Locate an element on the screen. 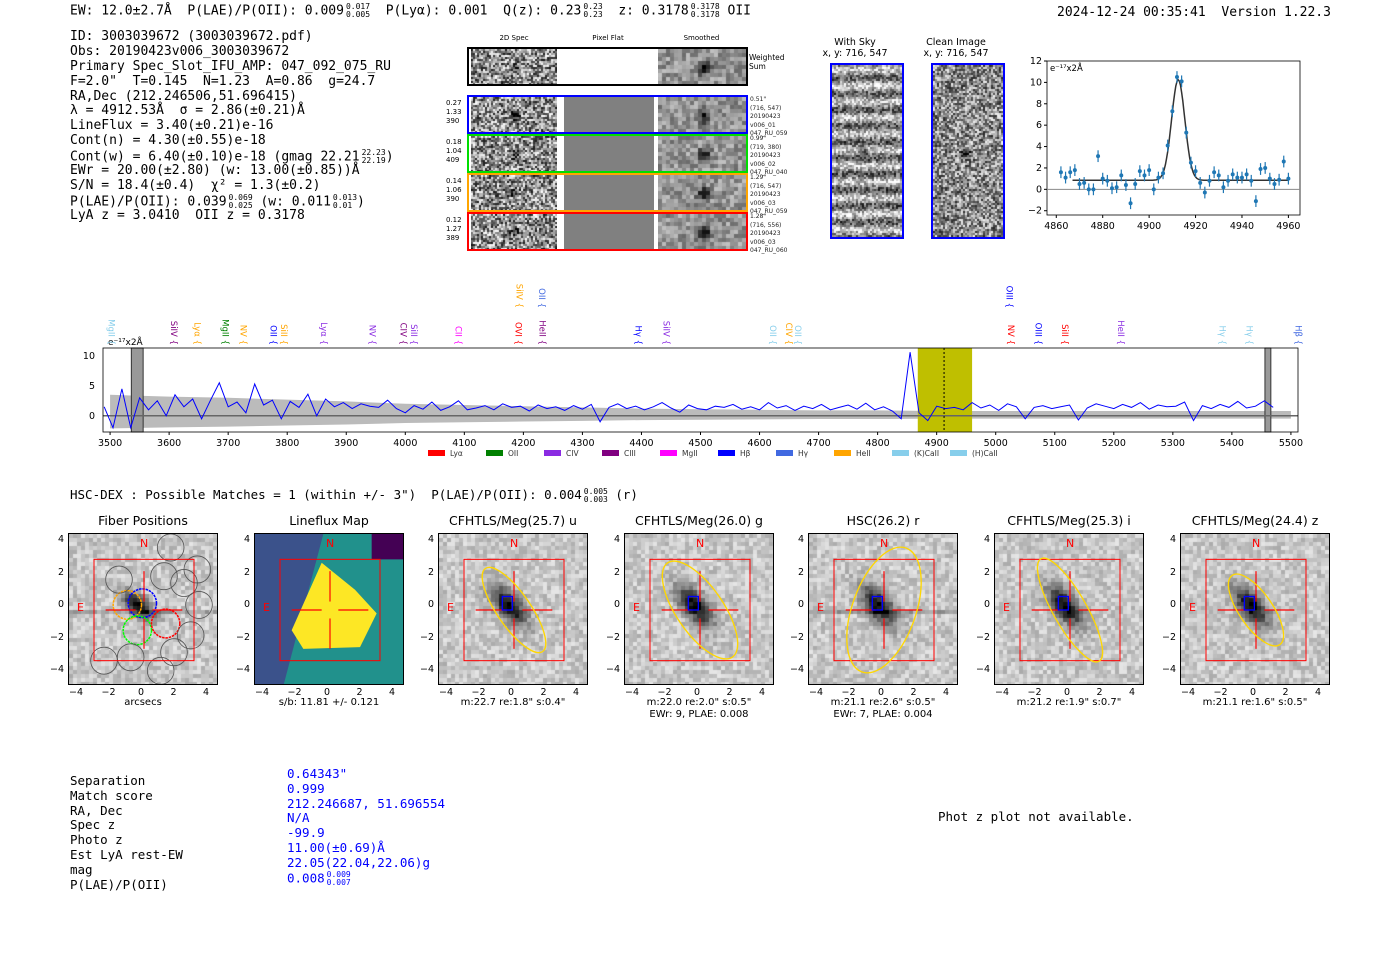 This screenshot has height=953, width=1400. info-text: LineFlux = 3.40(±0.21)e-16 is located at coordinates (172, 126).